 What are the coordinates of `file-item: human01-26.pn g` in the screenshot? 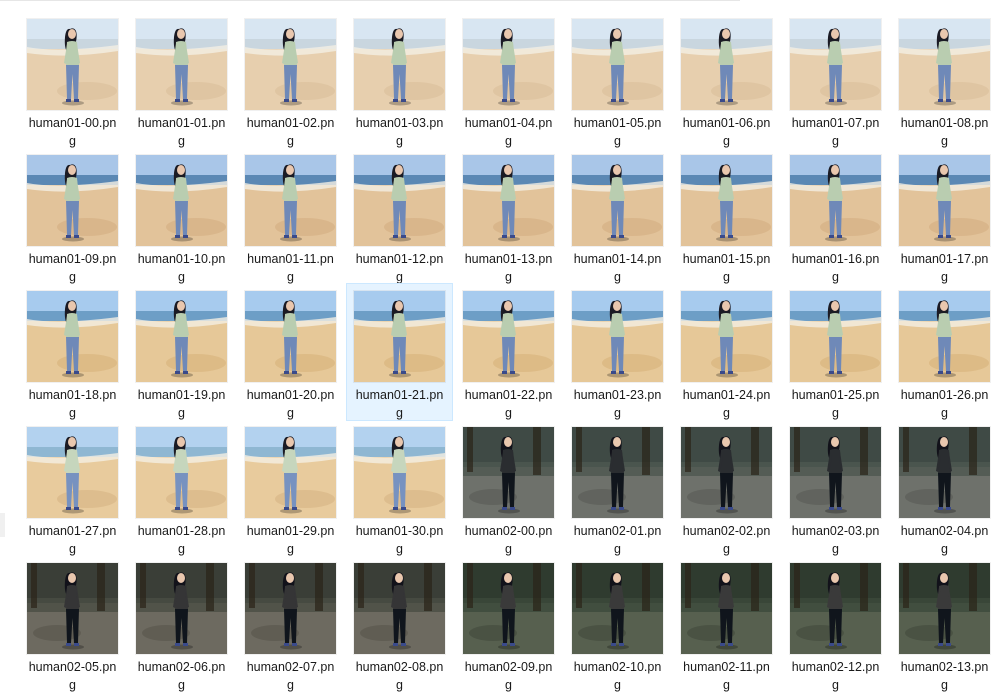 It's located at (944, 352).